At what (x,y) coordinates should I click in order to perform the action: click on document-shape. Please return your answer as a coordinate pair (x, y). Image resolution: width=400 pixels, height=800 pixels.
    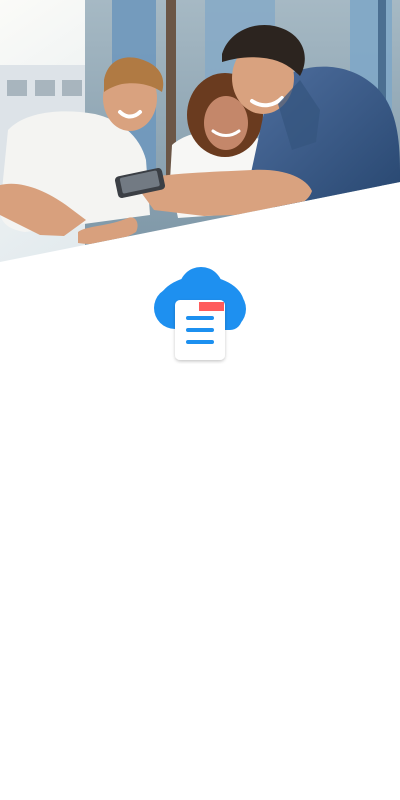
    Looking at the image, I should click on (200, 330).